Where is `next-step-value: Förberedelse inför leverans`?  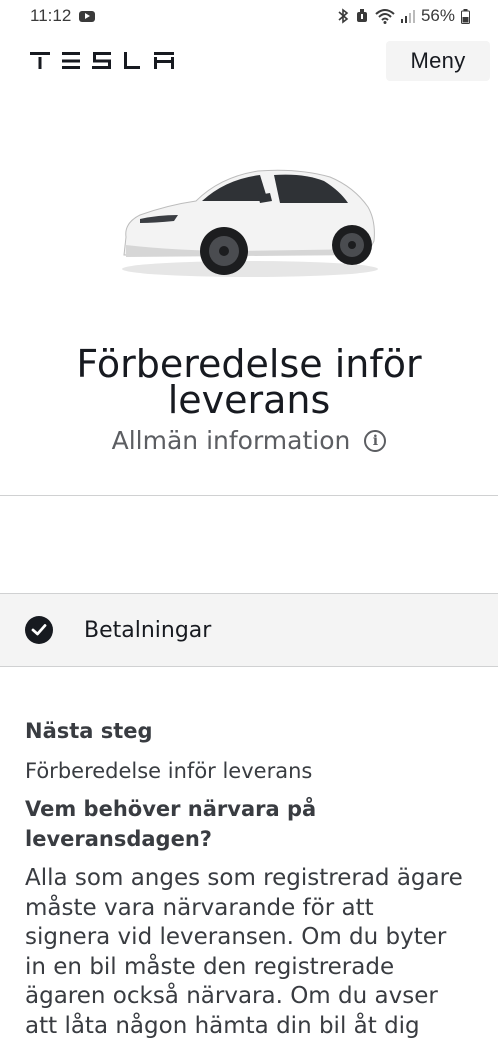
next-step-value: Förberedelse inför leverans is located at coordinates (169, 771).